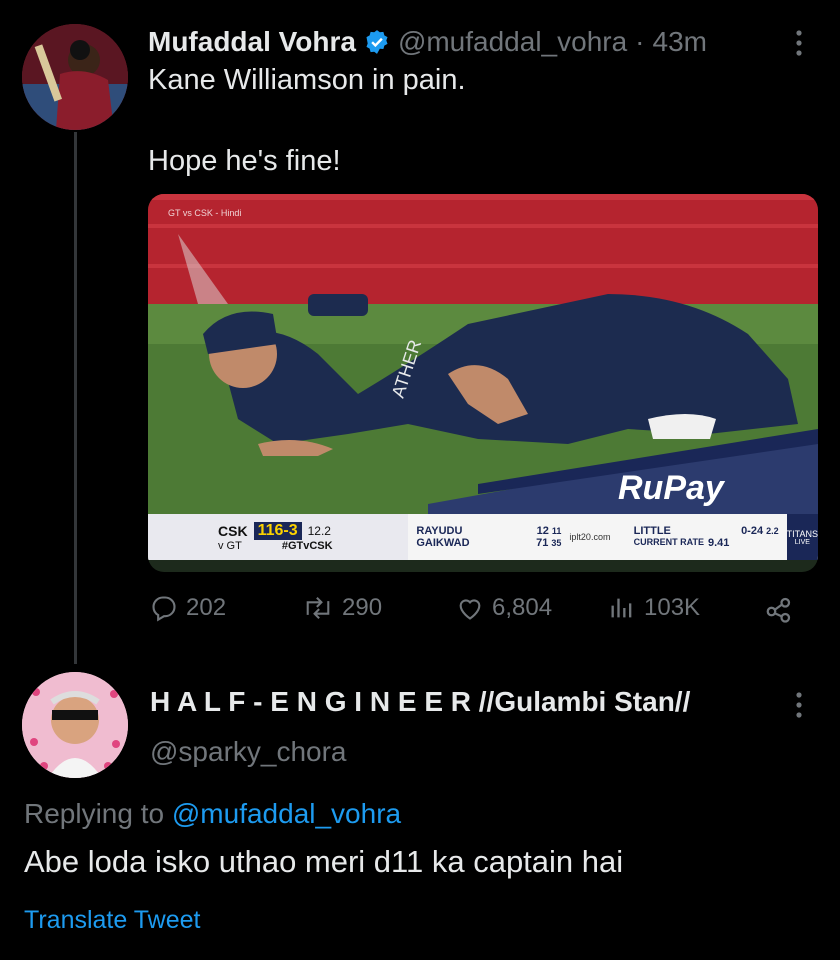 The width and height of the screenshot is (840, 960). Describe the element at coordinates (488, 537) in the screenshot. I see `batters-block: RAYUDU 12 11 GAIKWAD 71 35` at that location.